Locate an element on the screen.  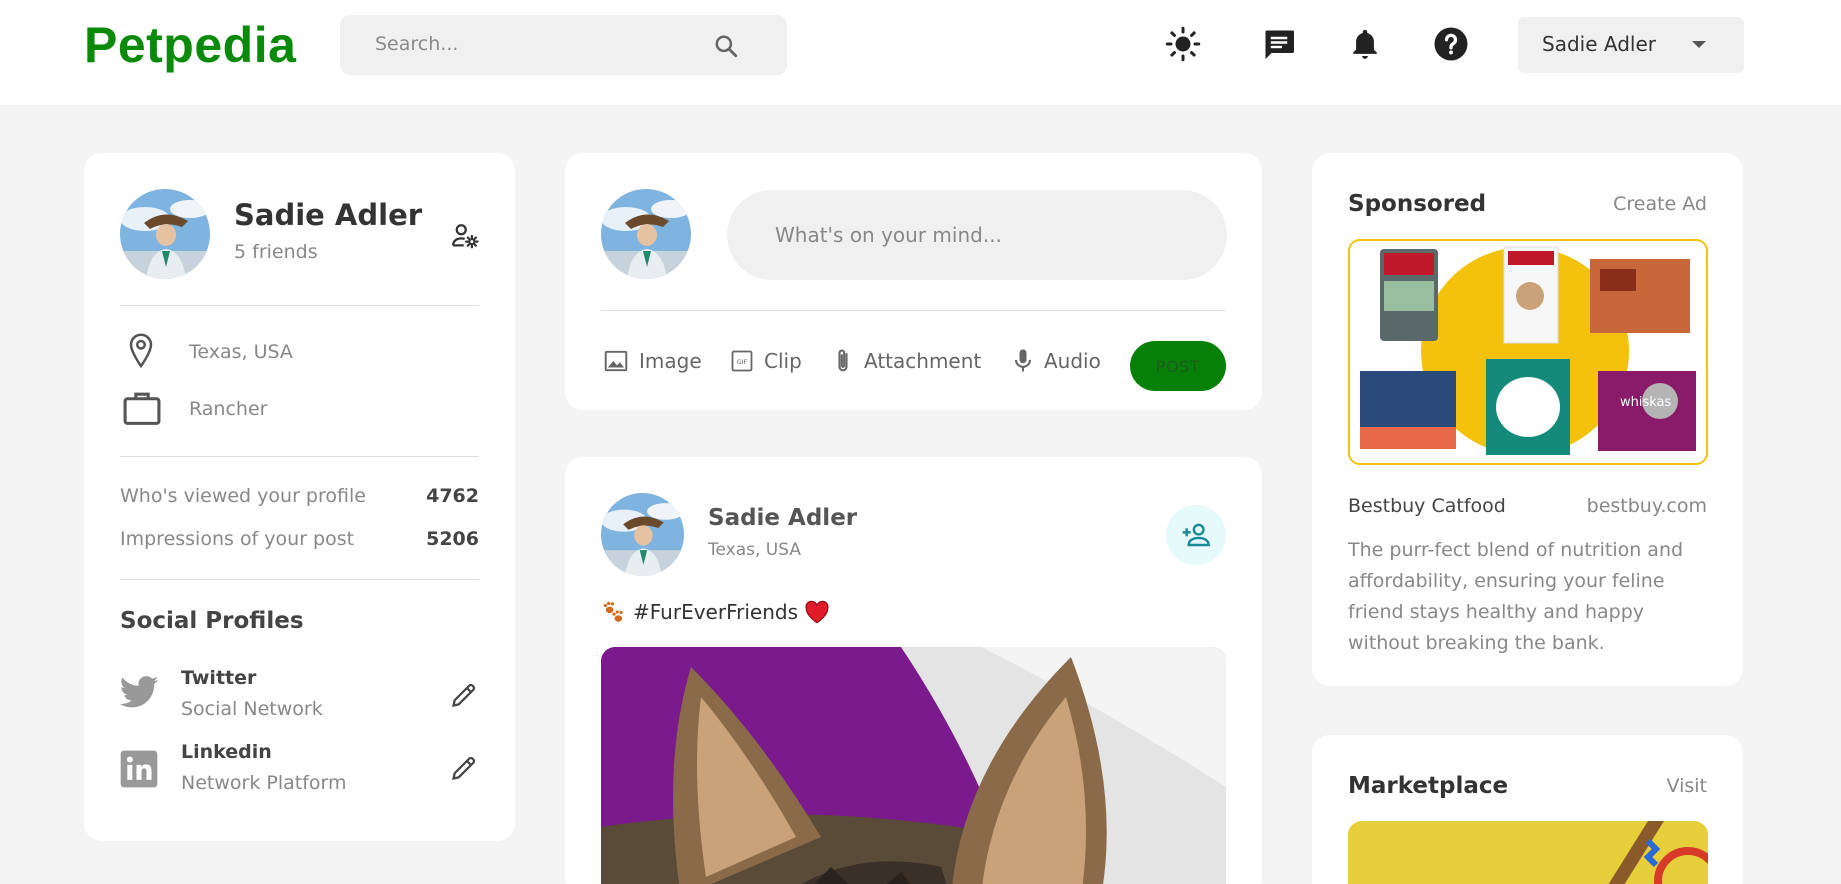
post-caption: #FurEverFriends is located at coordinates (715, 612).